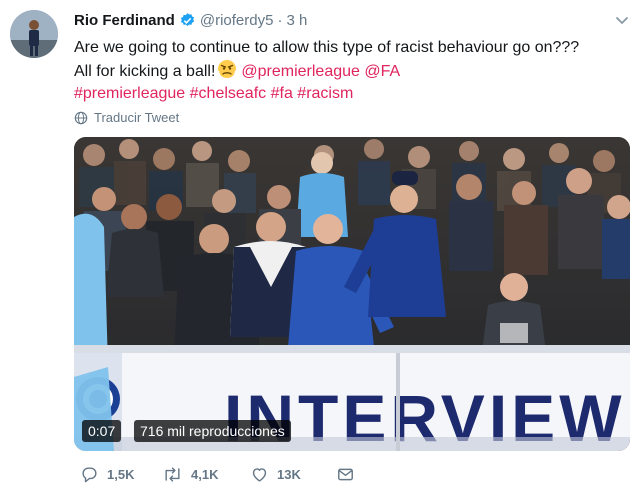 This screenshot has height=503, width=644. I want to click on reply-button: 1,5K, so click(107, 474).